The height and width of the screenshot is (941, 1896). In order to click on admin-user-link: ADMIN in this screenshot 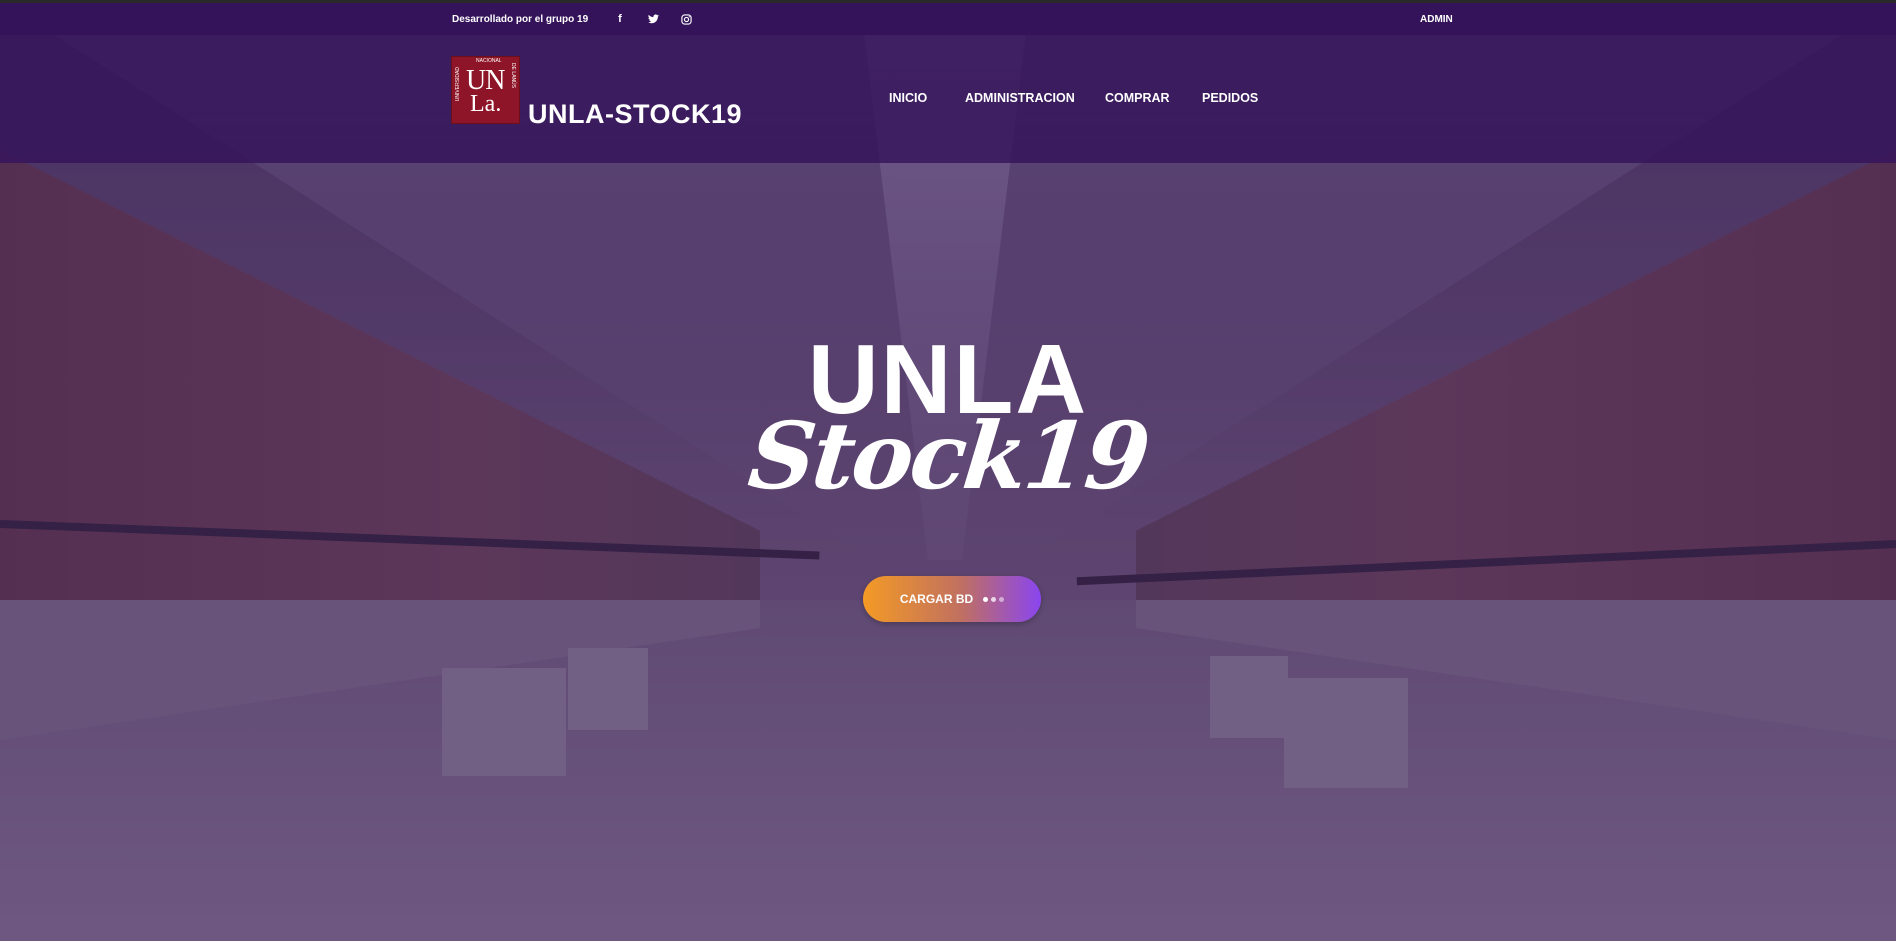, I will do `click(1436, 19)`.